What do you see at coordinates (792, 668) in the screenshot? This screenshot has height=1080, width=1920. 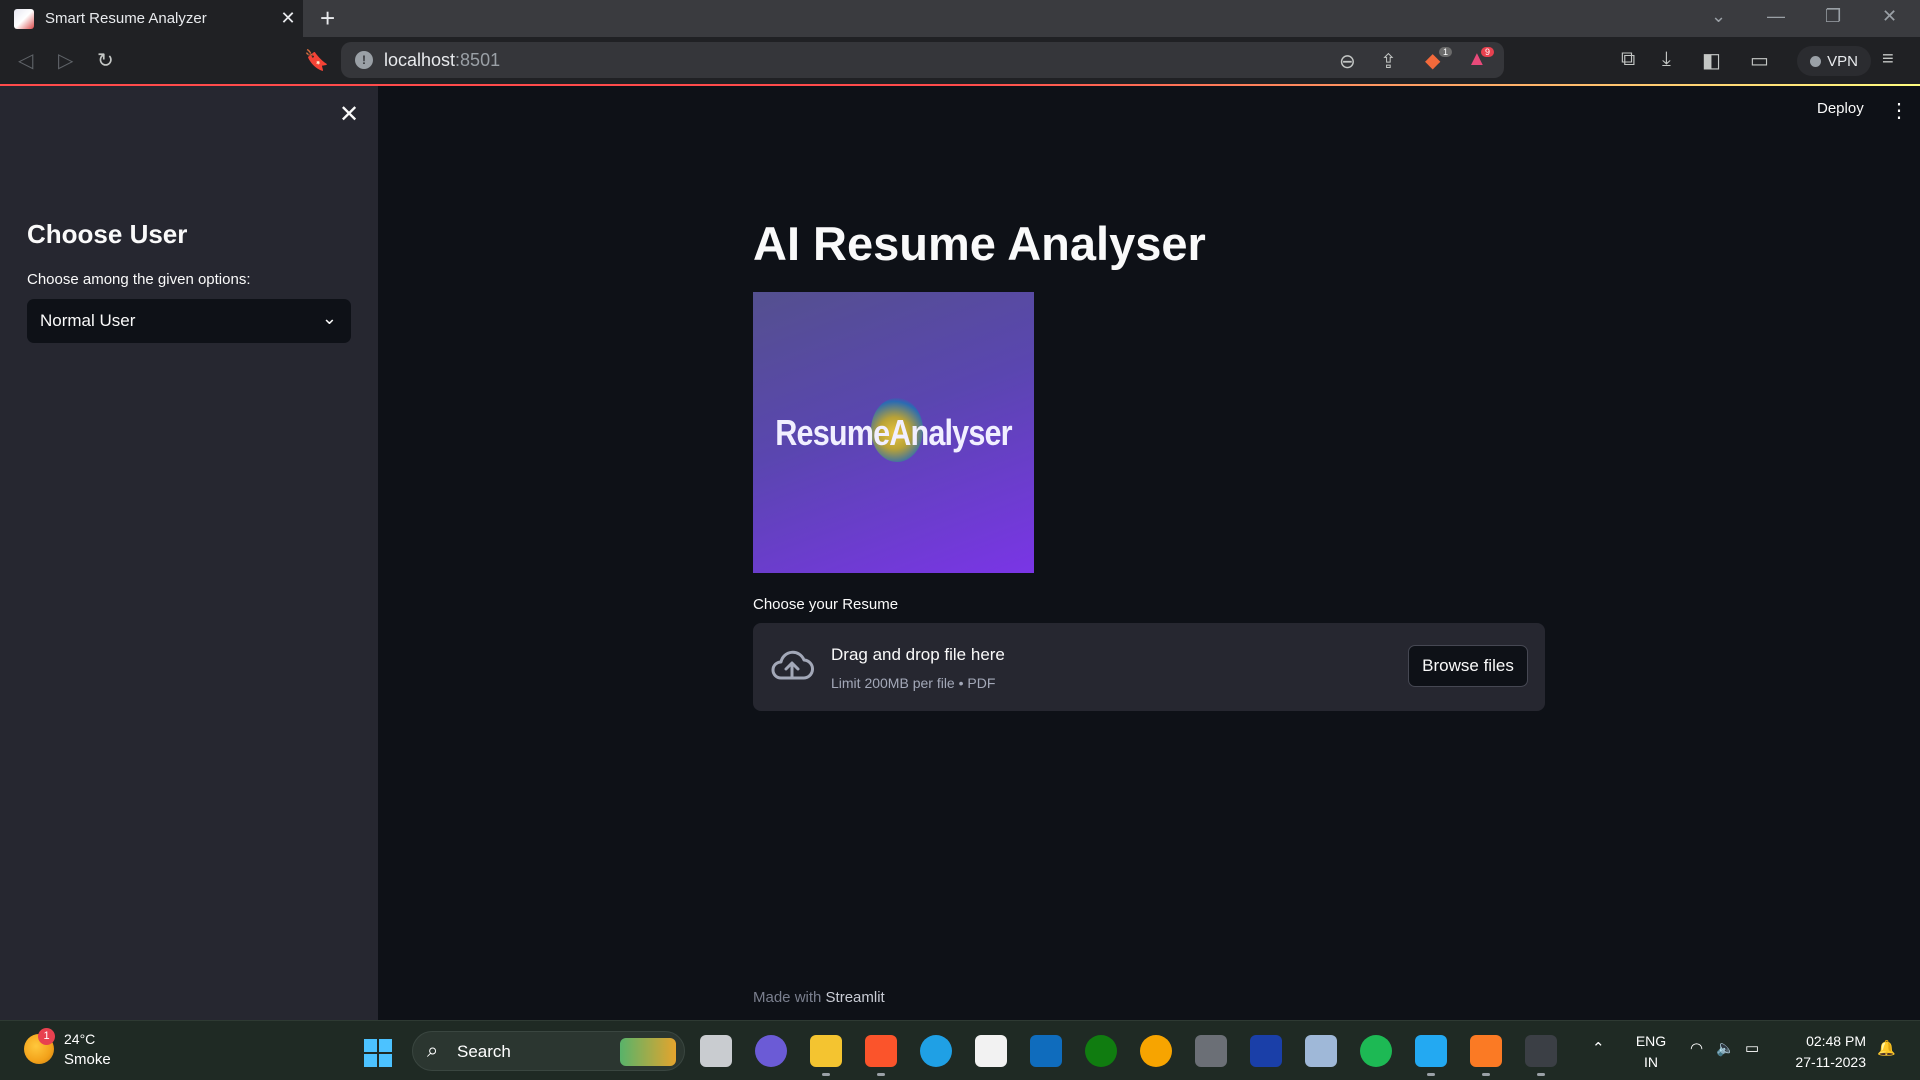 I see `cloud-upload-icon` at bounding box center [792, 668].